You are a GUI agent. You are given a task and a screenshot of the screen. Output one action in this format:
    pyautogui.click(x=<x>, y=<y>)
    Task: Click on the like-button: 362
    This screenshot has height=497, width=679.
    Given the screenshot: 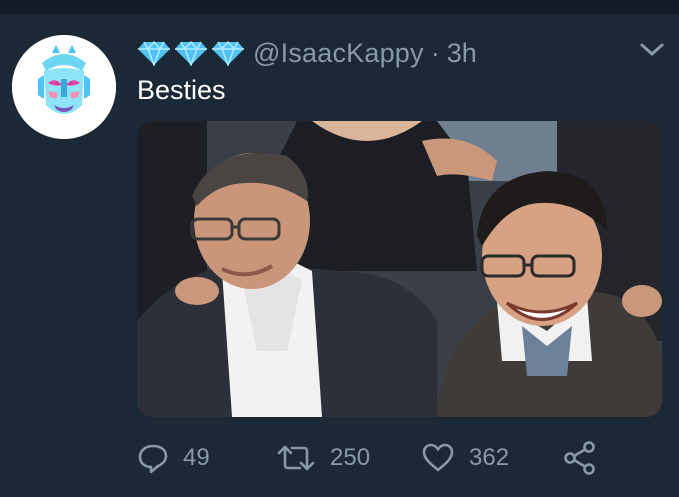 What is the action you would take?
    pyautogui.click(x=465, y=458)
    